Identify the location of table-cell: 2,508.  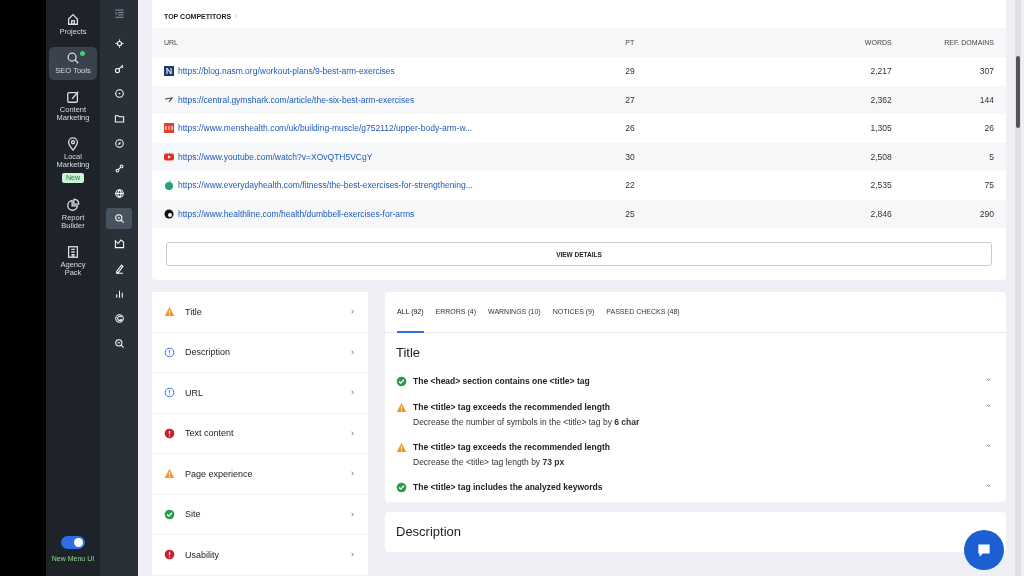
(868, 156).